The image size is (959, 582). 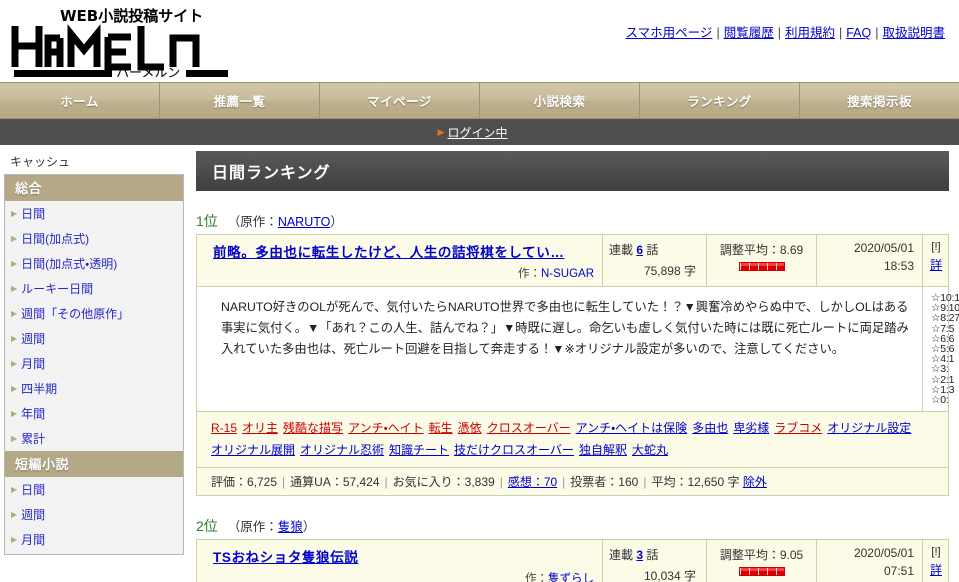 What do you see at coordinates (419, 450) in the screenshot?
I see `tag-link: 知識チート` at bounding box center [419, 450].